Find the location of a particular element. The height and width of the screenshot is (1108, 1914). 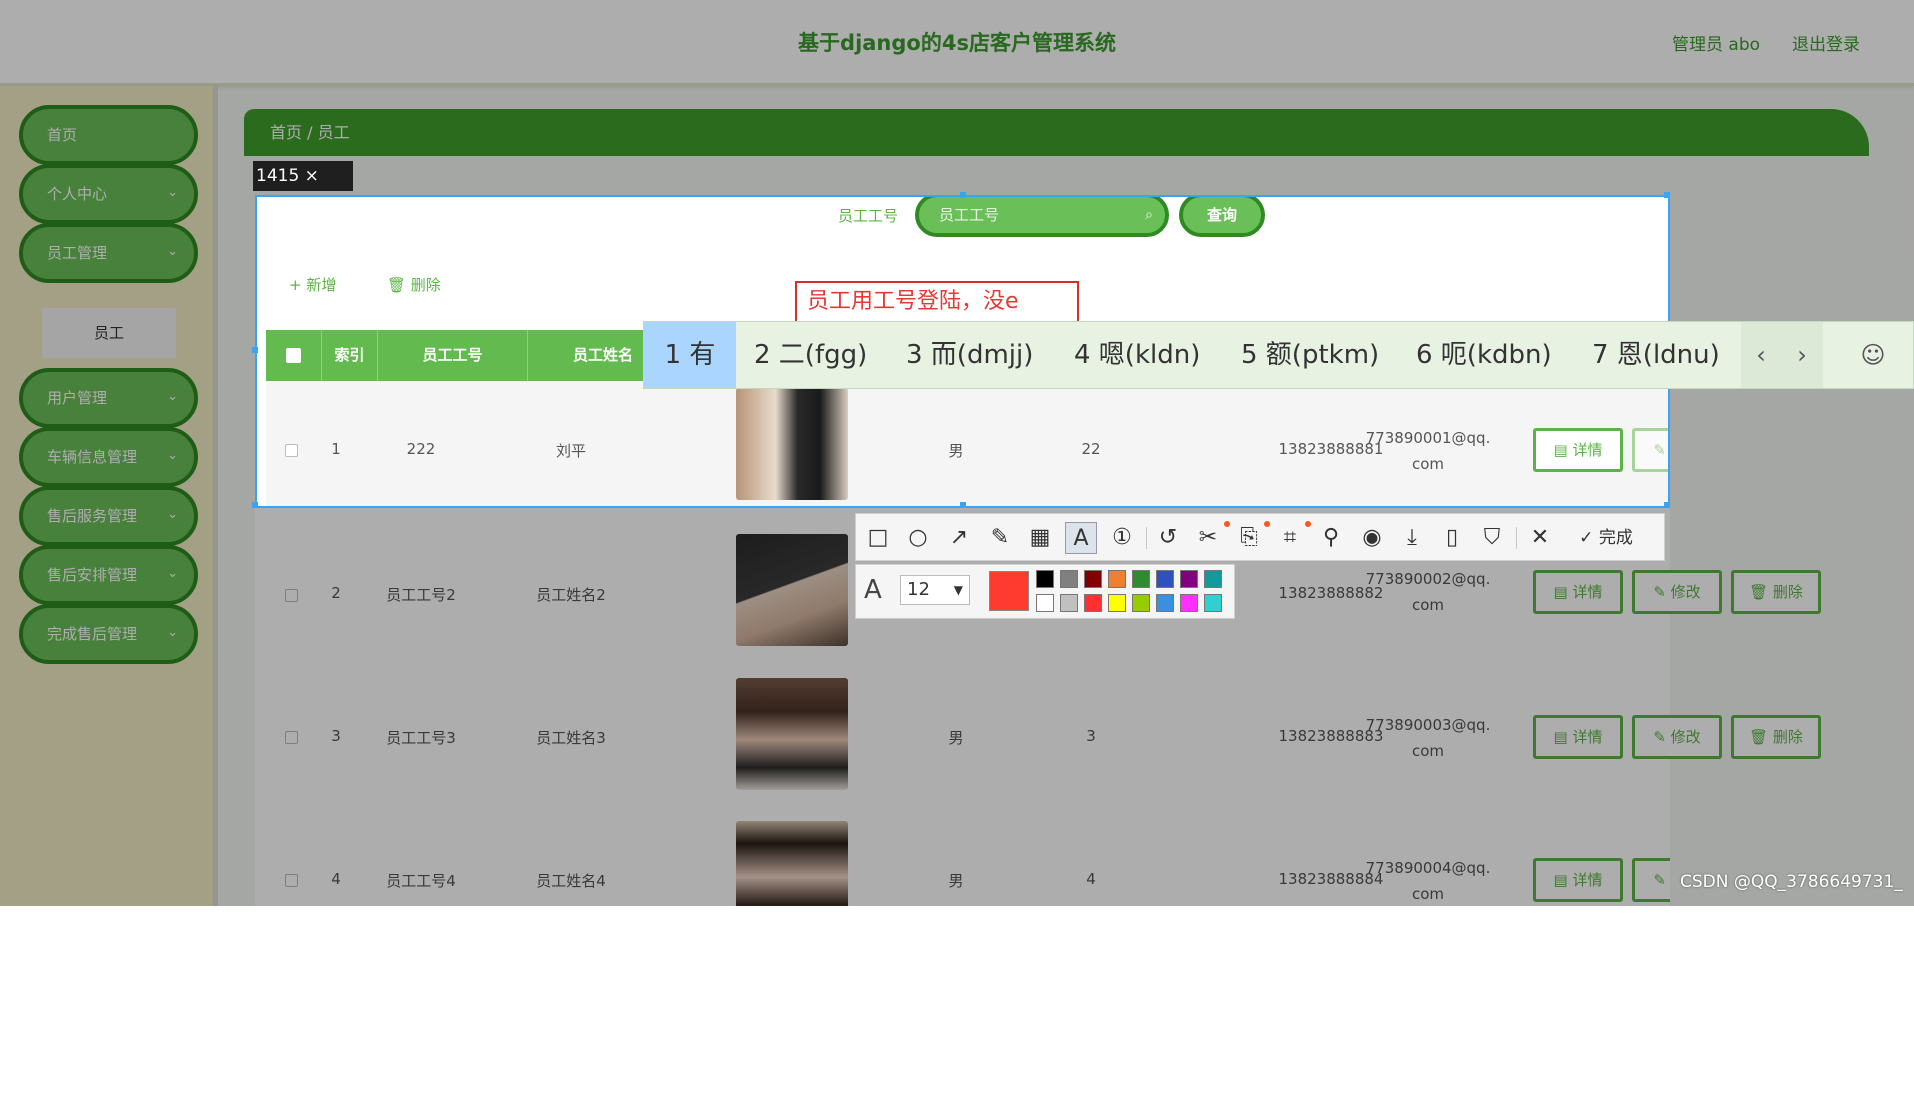

annotation-text-input: 员工用工号登陆，没e is located at coordinates (937, 302).